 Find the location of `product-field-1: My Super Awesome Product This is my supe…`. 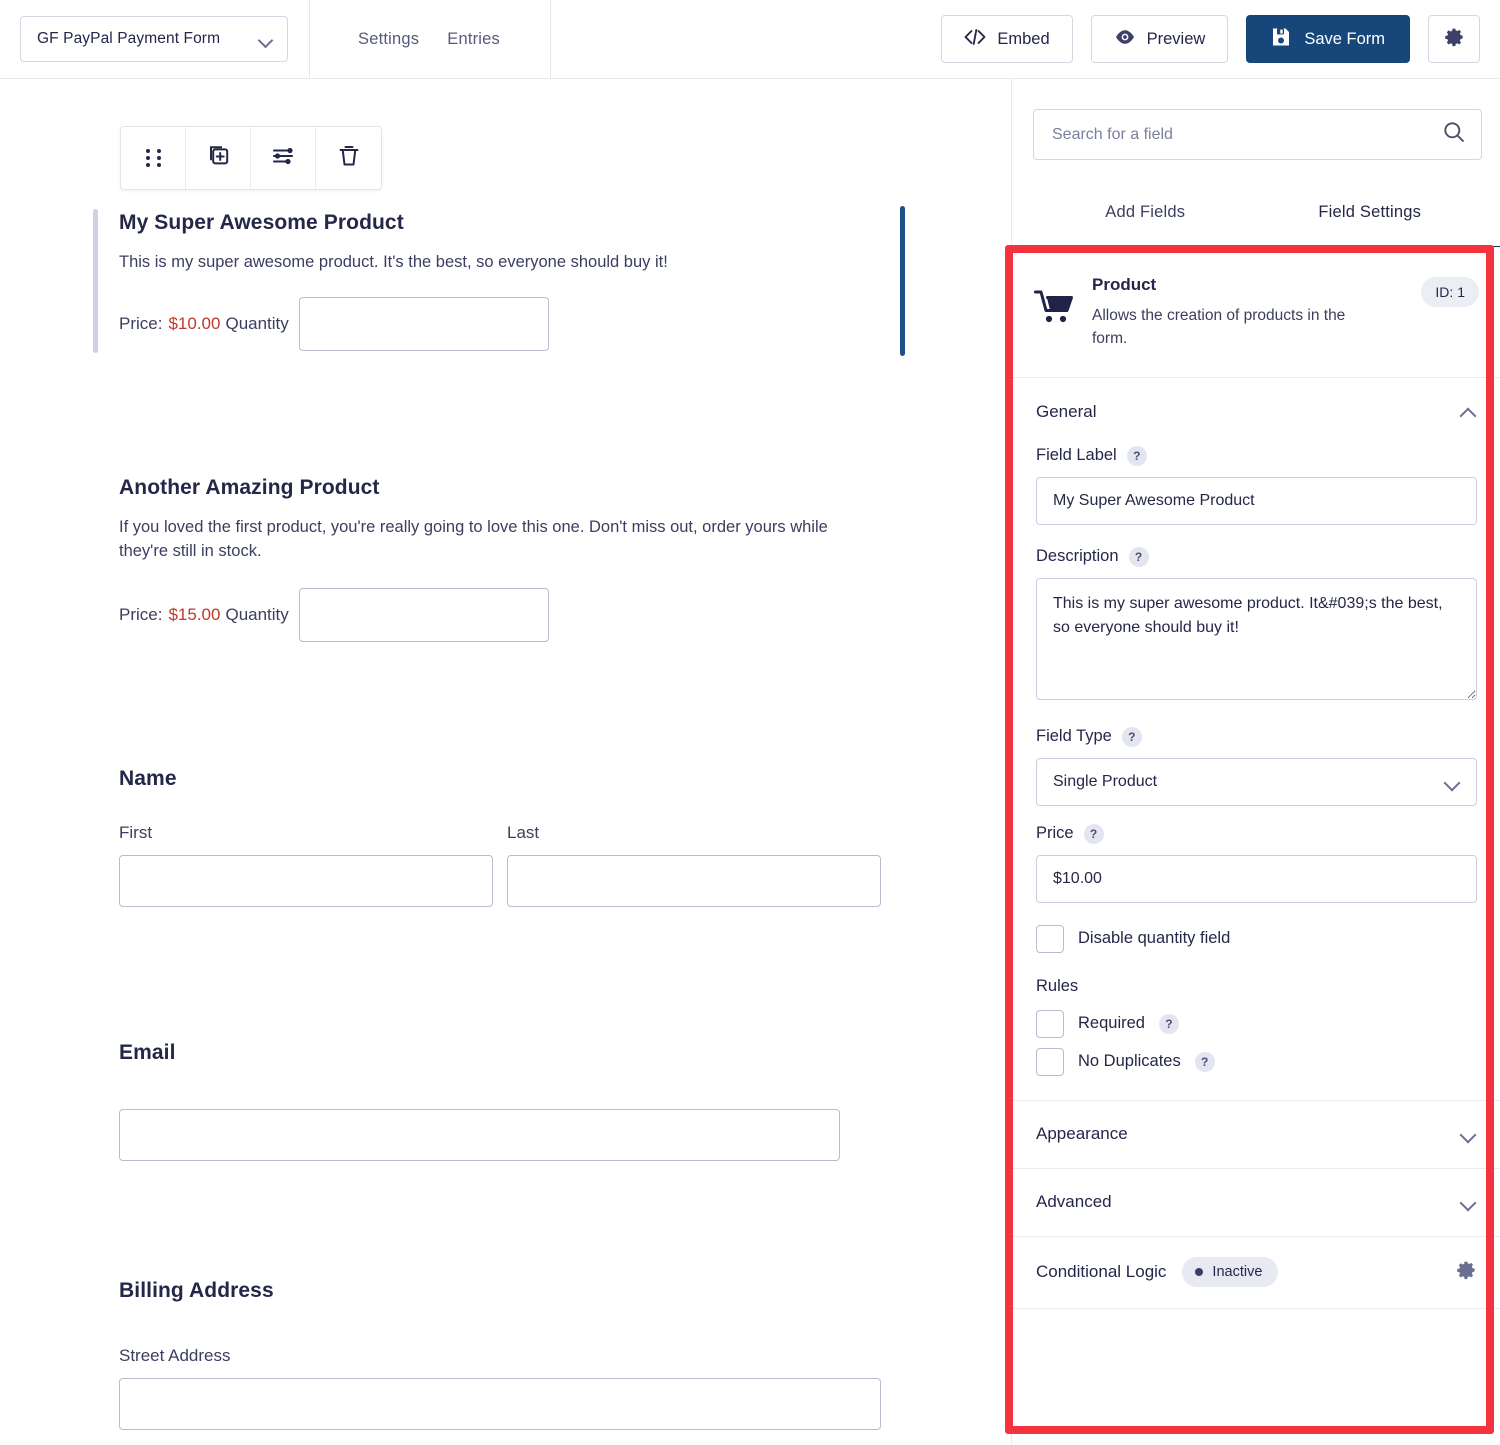

product-field-1: My Super Awesome Product This is my supe… is located at coordinates (393, 281).